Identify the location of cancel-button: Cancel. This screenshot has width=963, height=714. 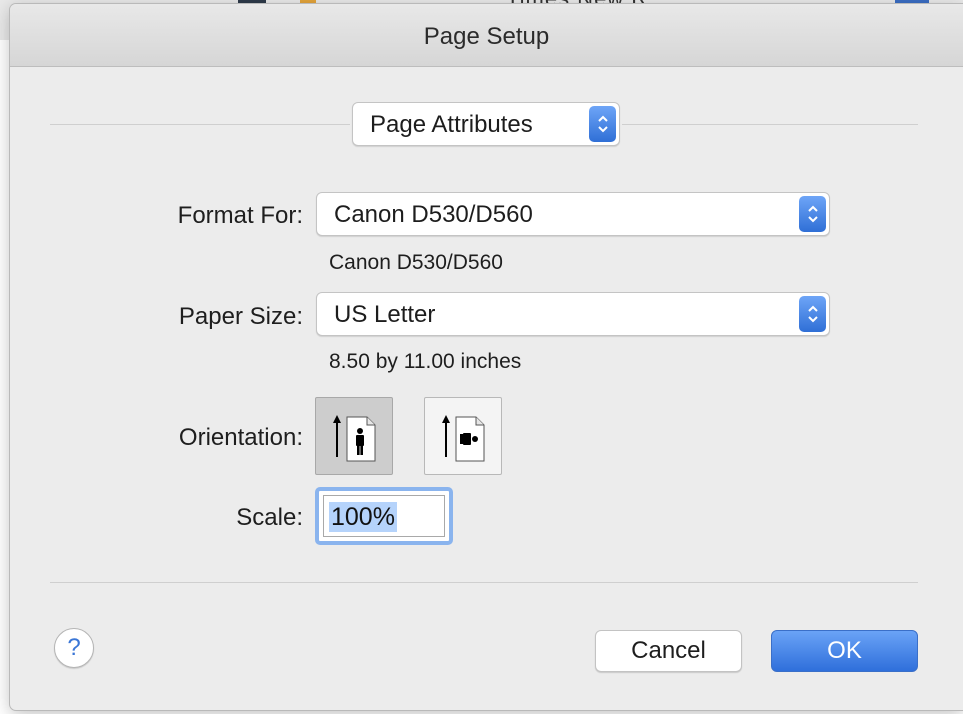
(668, 651).